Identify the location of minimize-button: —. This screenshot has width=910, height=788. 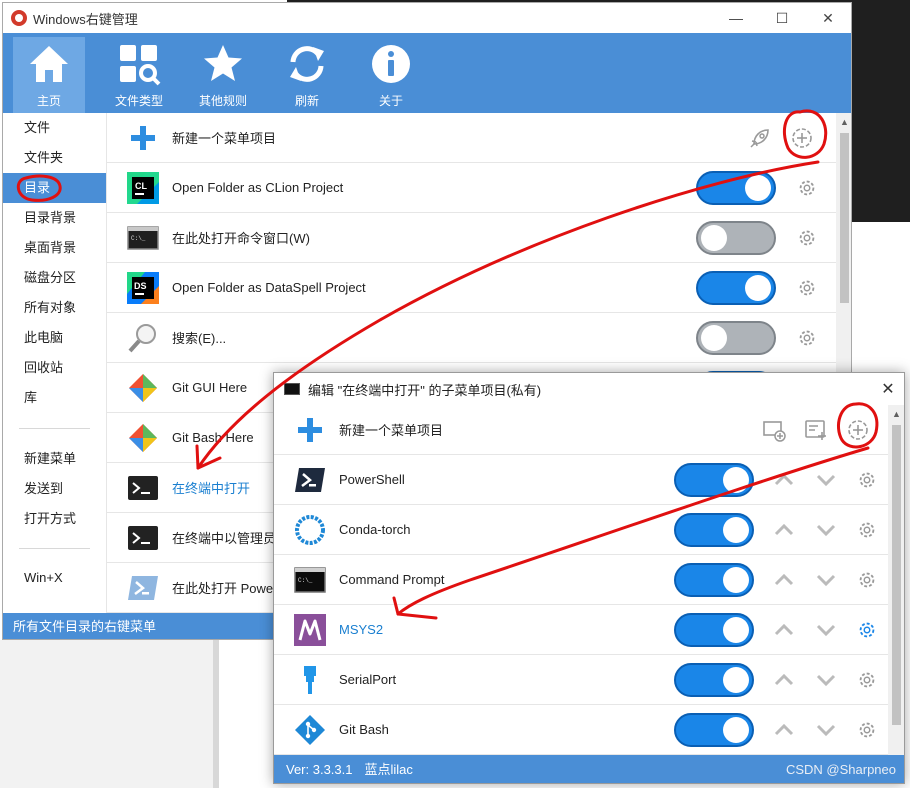
(736, 18).